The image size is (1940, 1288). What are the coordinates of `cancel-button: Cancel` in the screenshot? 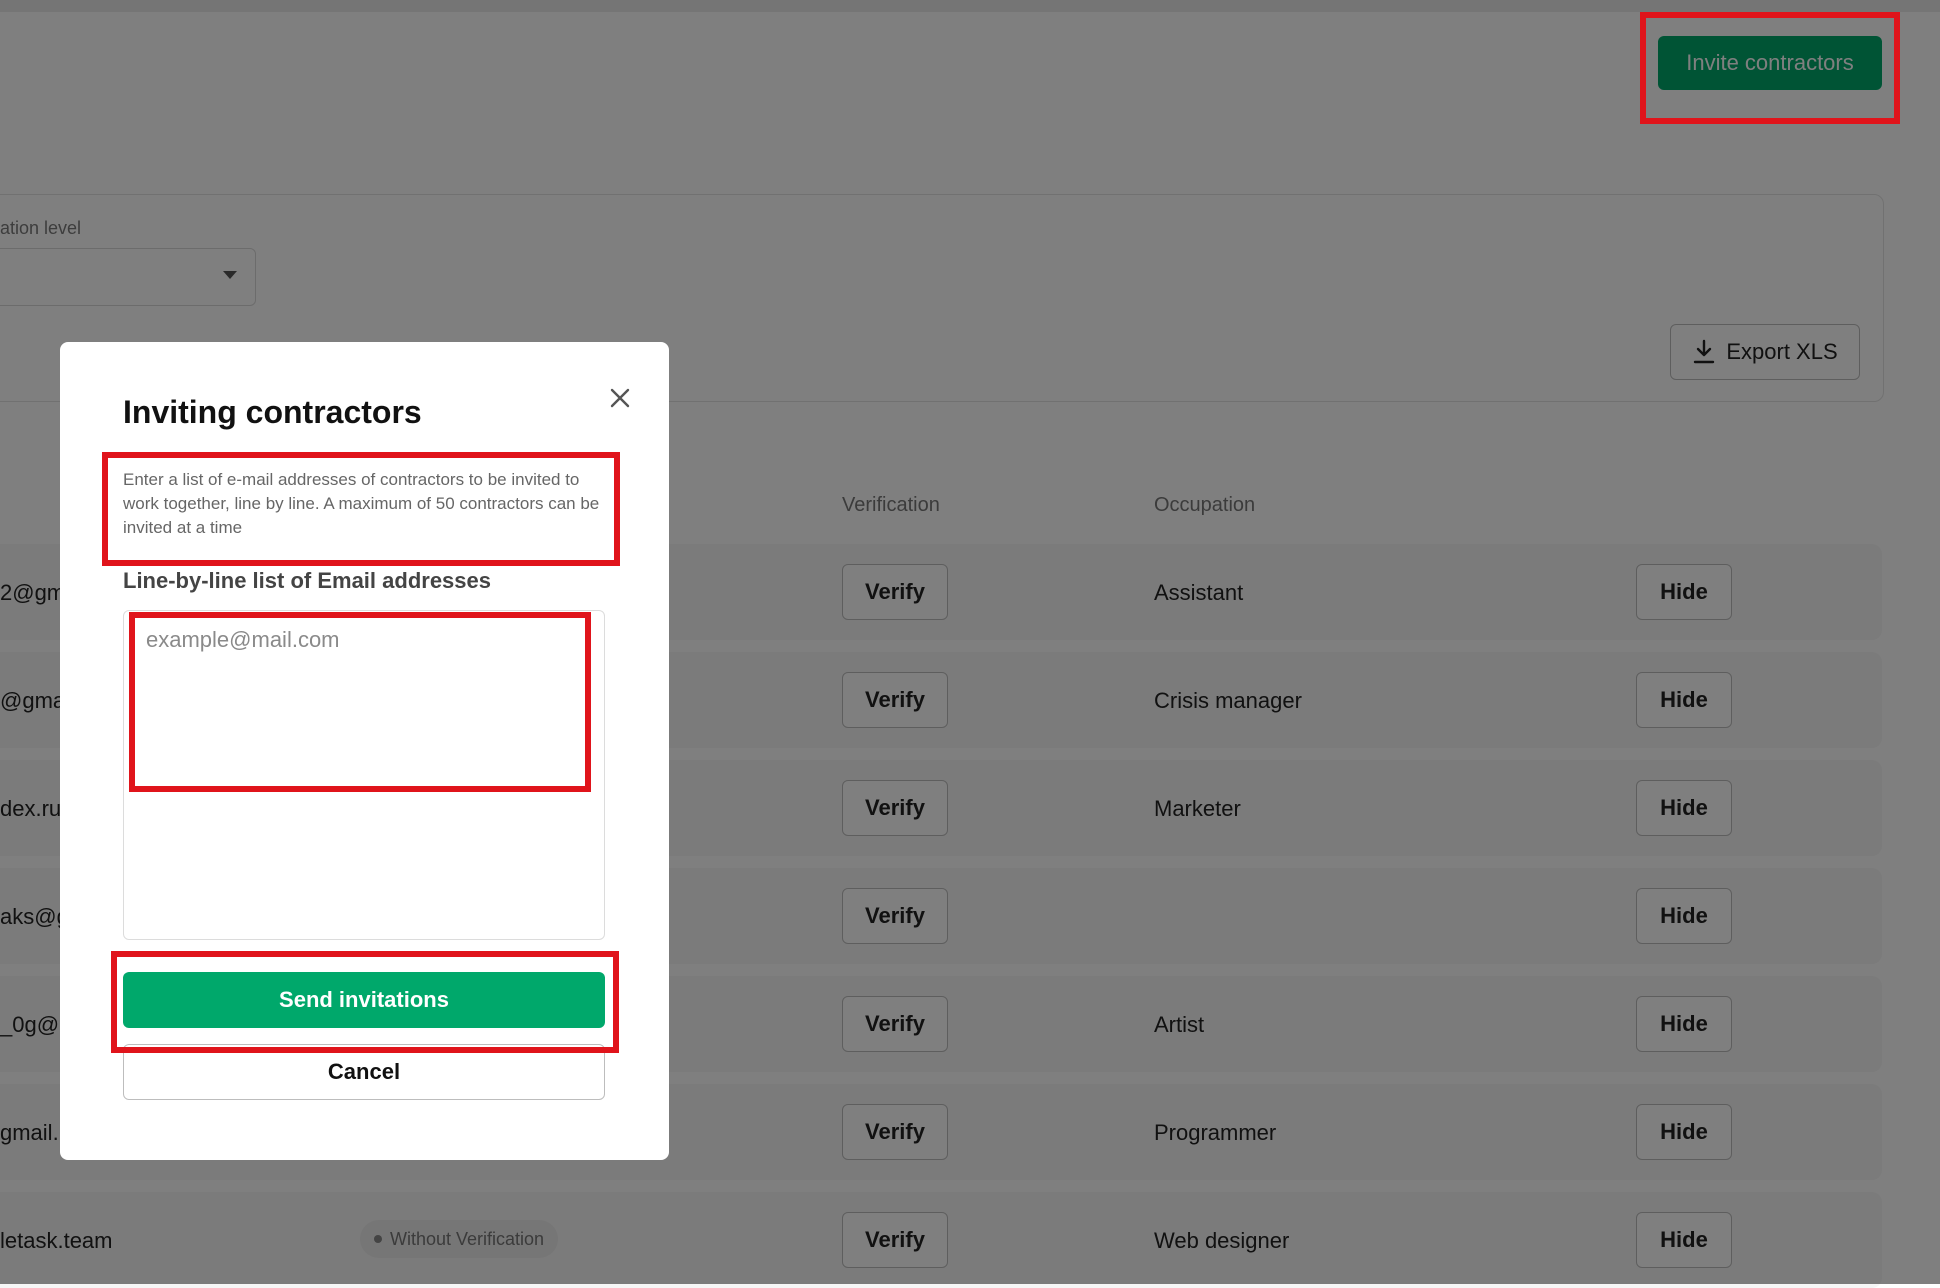 It's located at (364, 1072).